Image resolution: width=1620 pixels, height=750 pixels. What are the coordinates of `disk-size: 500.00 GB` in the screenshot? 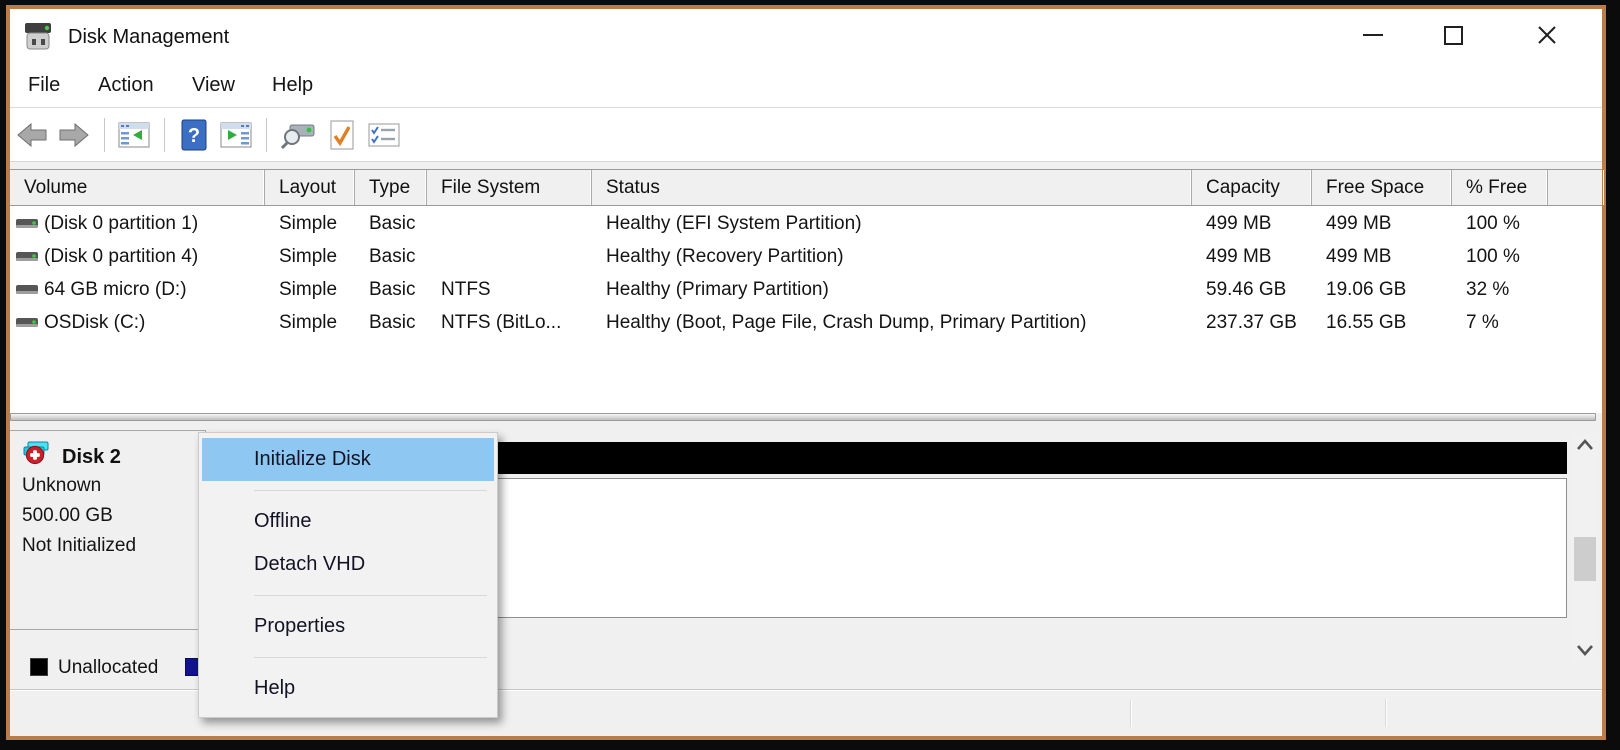 It's located at (67, 515).